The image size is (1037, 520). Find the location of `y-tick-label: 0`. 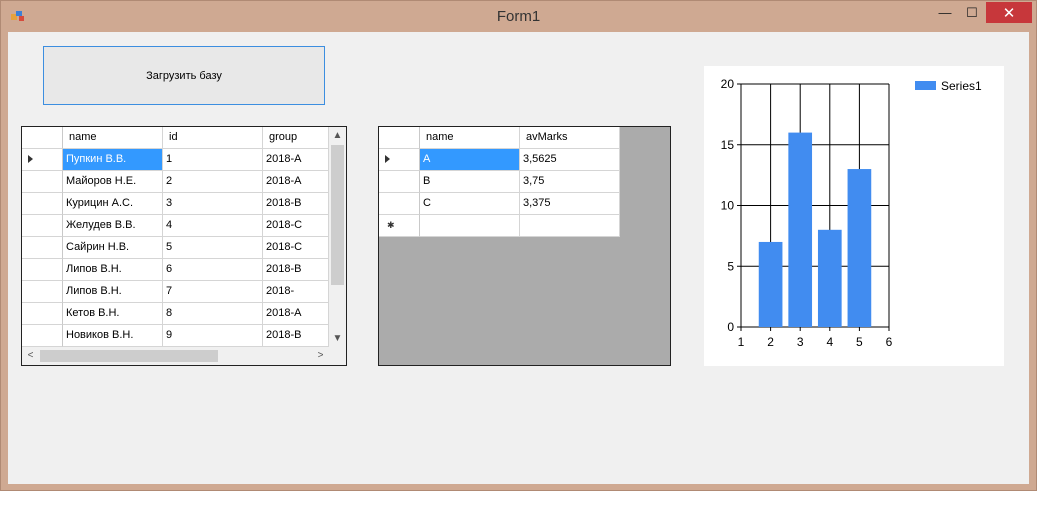

y-tick-label: 0 is located at coordinates (730, 327).